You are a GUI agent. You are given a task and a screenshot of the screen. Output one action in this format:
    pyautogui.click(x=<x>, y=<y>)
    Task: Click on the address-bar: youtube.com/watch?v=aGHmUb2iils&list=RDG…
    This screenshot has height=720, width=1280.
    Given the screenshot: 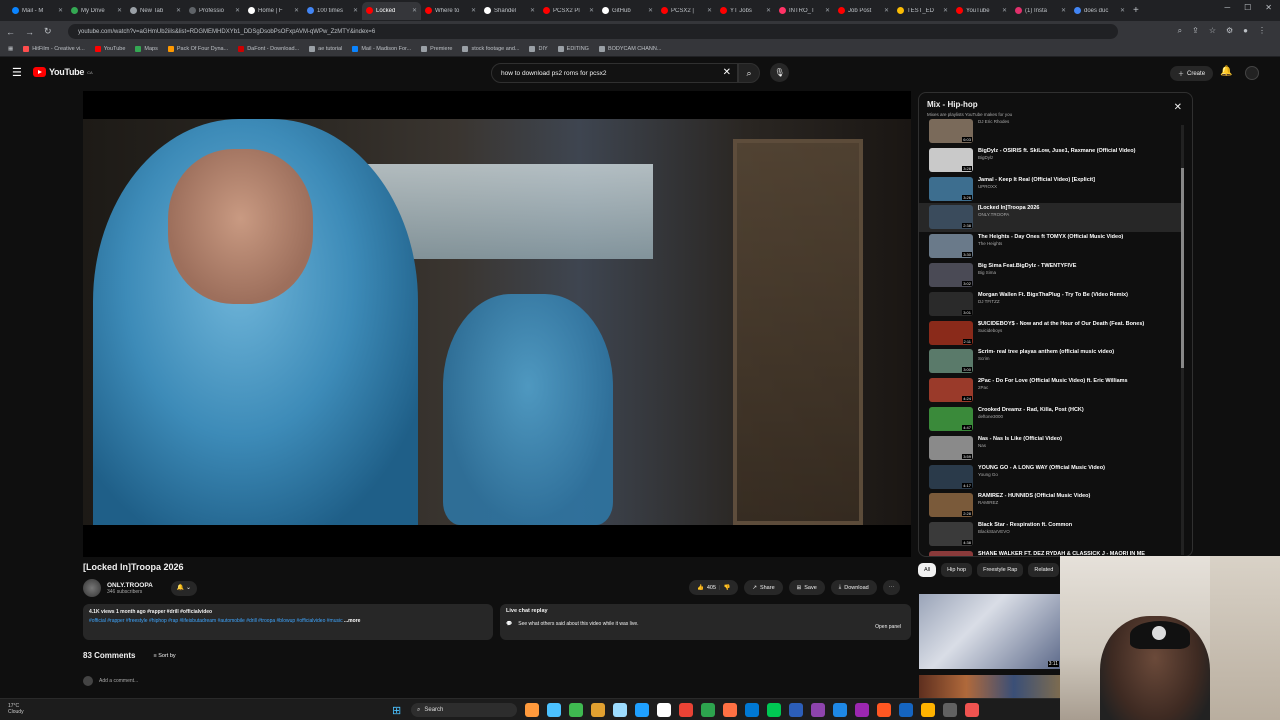 What is the action you would take?
    pyautogui.click(x=593, y=31)
    